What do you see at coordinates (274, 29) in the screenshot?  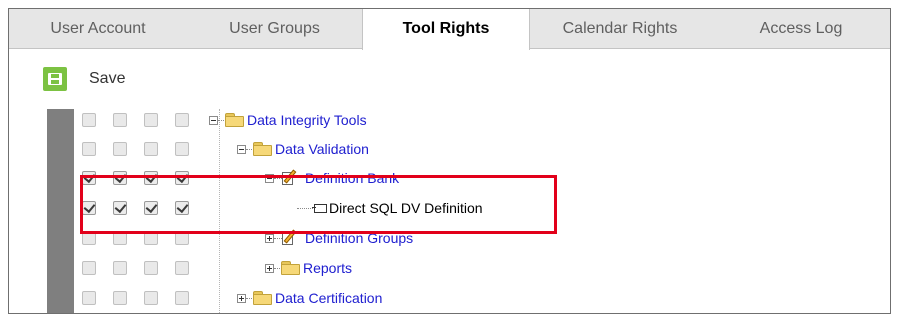 I see `tab-user-groups: User Groups` at bounding box center [274, 29].